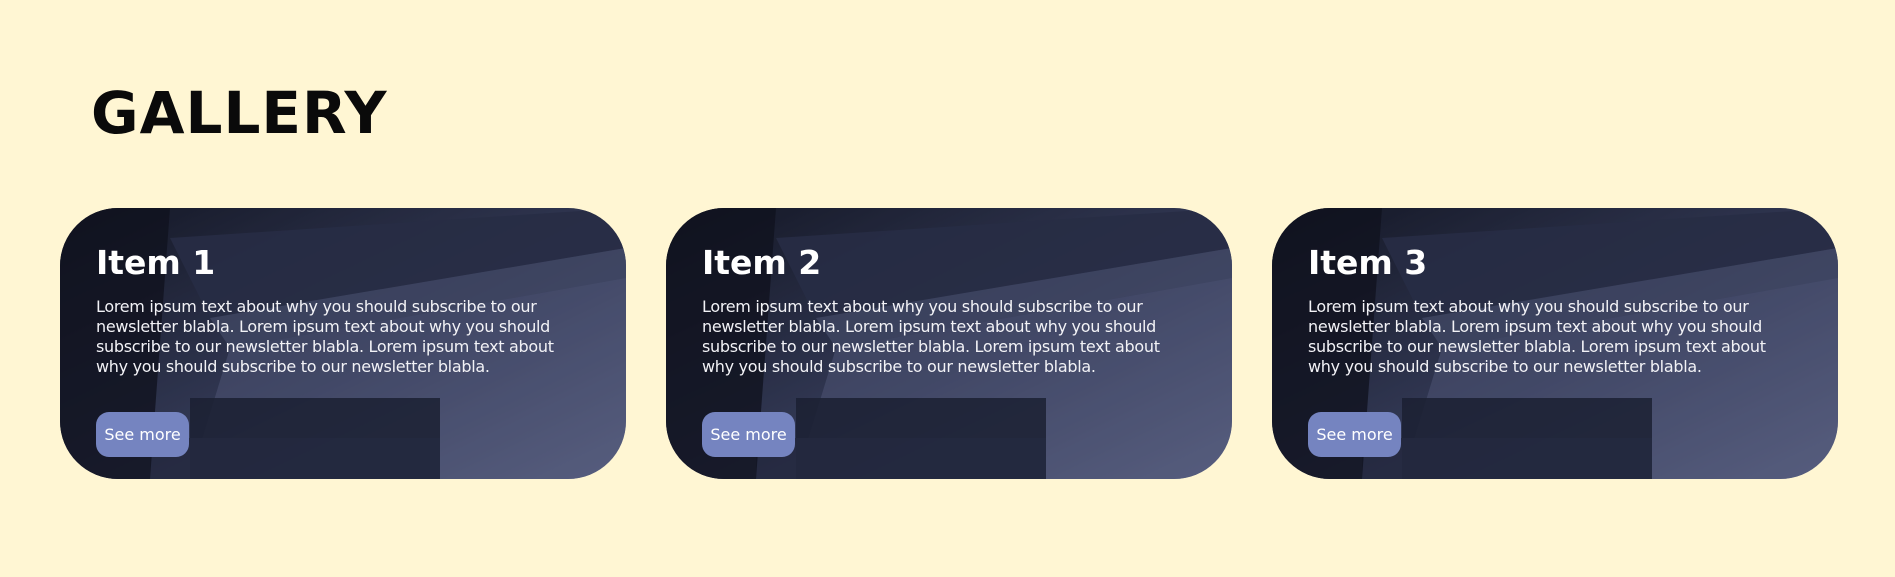 This screenshot has width=1895, height=577. Describe the element at coordinates (156, 262) in the screenshot. I see `card-title: Item 1` at that location.